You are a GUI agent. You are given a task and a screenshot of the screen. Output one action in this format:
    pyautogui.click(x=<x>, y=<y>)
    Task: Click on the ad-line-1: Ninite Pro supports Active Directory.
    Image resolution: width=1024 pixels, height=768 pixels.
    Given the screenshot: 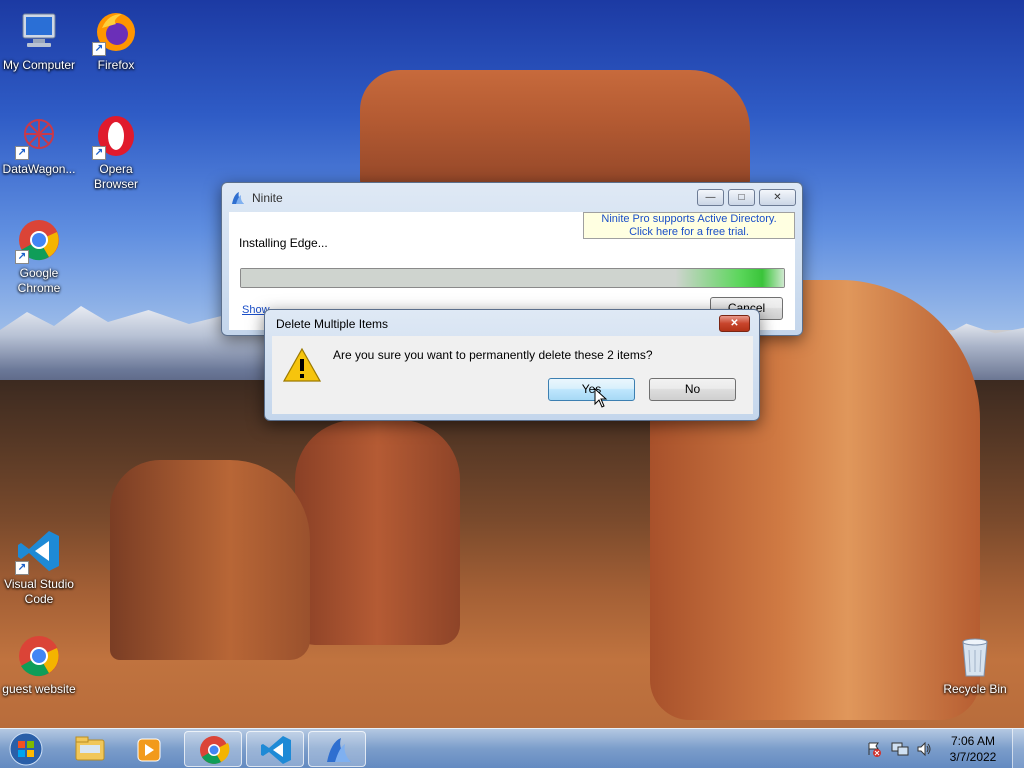 What is the action you would take?
    pyautogui.click(x=689, y=219)
    